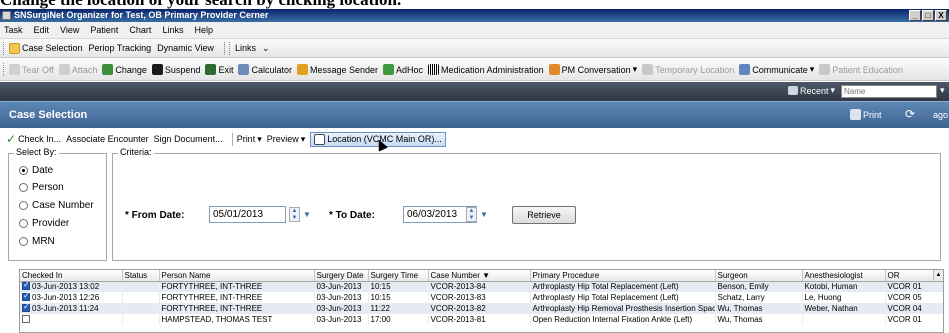  What do you see at coordinates (941, 15) in the screenshot?
I see `close-button: X` at bounding box center [941, 15].